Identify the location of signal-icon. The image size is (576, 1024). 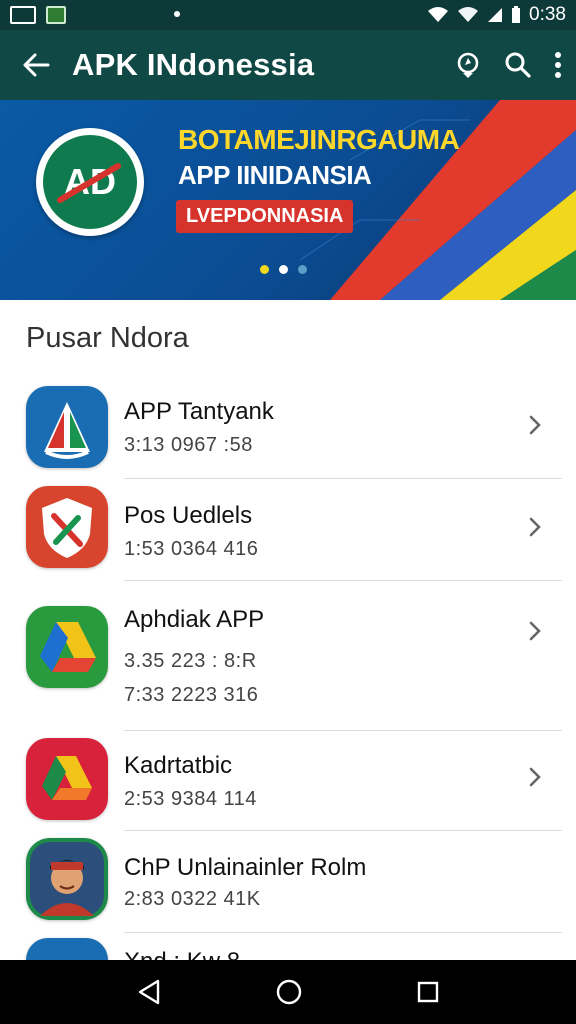
(468, 14).